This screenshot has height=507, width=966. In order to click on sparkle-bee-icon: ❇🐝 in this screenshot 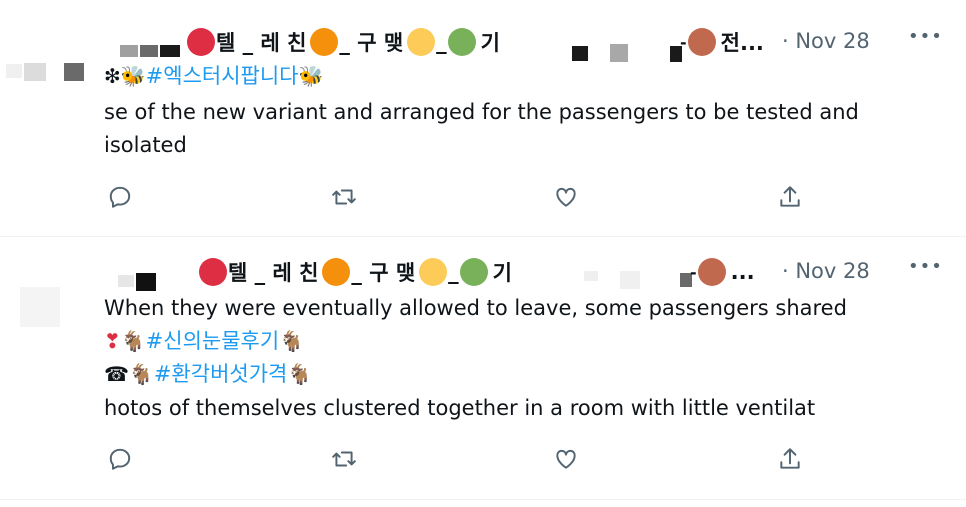, I will do `click(125, 76)`.